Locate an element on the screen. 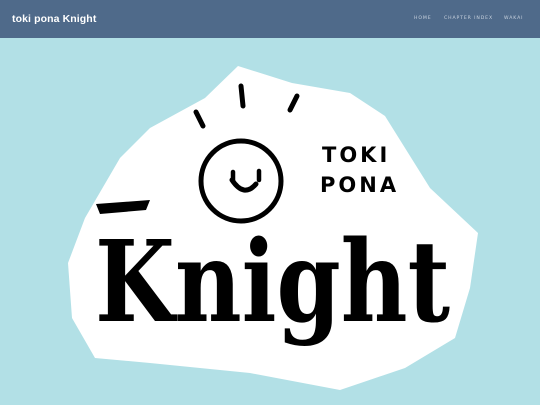 This screenshot has width=540, height=405. logo-subtitle-pona: PONA is located at coordinates (359, 185).